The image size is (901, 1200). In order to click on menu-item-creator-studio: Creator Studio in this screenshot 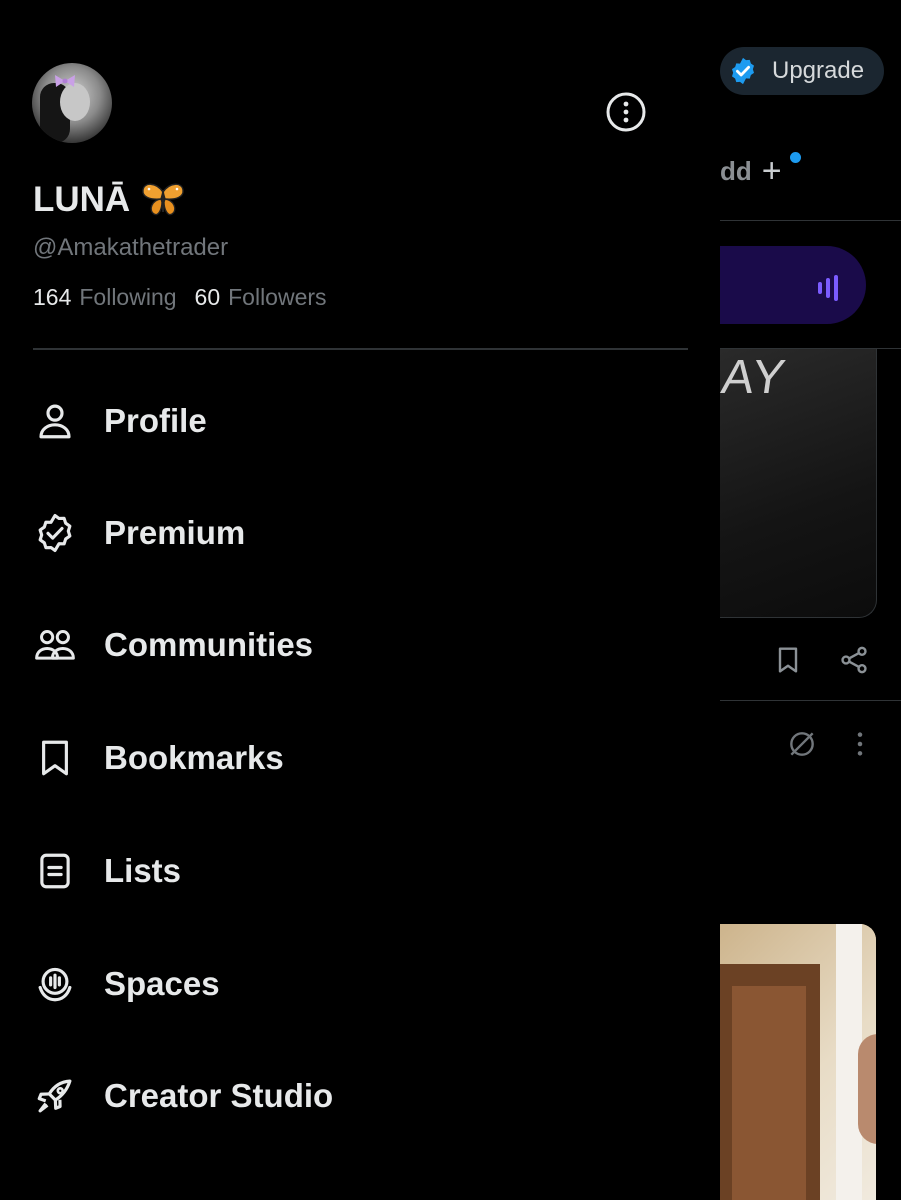, I will do `click(352, 1096)`.